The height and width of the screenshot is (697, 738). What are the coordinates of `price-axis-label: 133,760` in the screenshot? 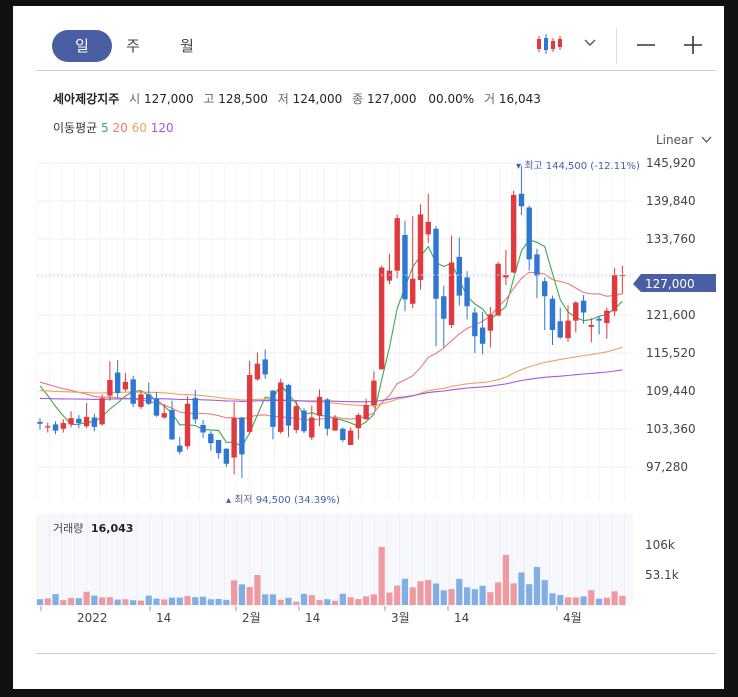 It's located at (671, 239).